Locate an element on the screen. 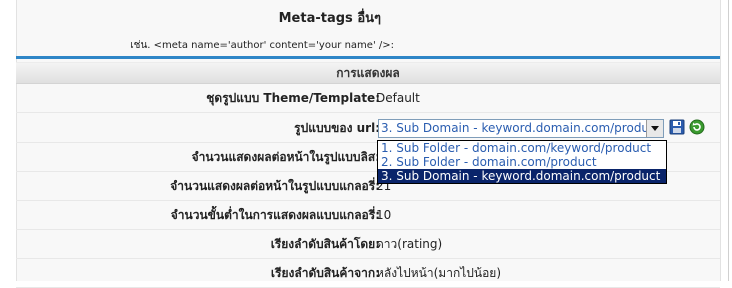  refresh-icon is located at coordinates (697, 127).